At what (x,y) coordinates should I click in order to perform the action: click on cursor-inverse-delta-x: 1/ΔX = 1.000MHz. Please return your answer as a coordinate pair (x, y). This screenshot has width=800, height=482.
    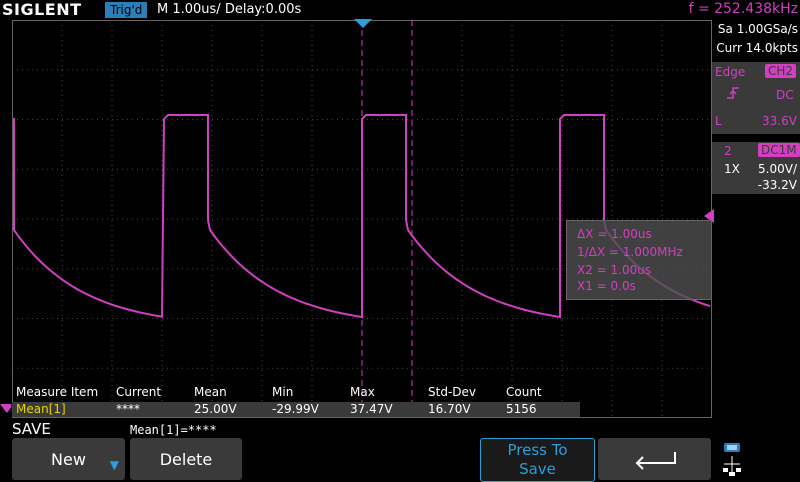
    Looking at the image, I should click on (630, 252).